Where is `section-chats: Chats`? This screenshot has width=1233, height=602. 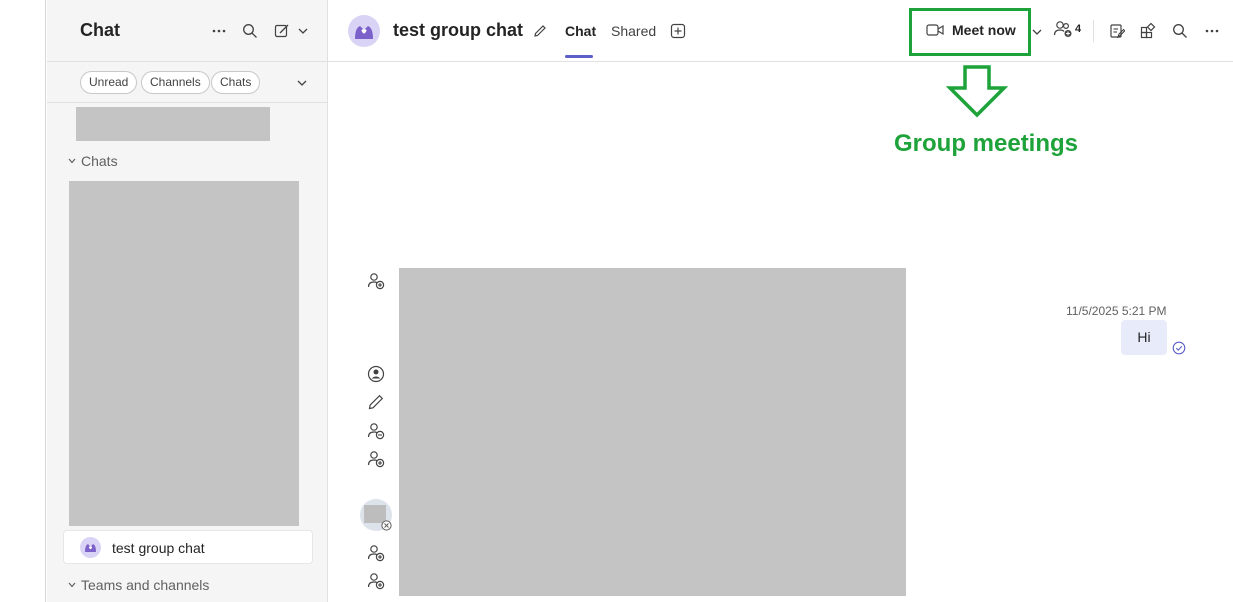
section-chats: Chats is located at coordinates (92, 161).